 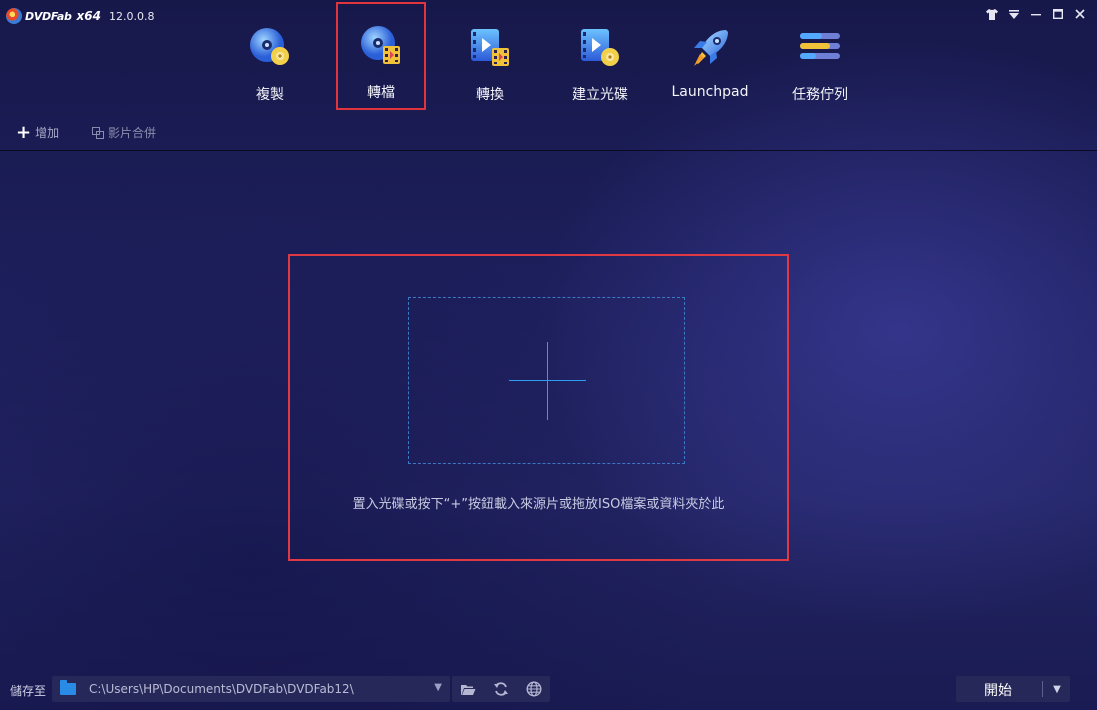 What do you see at coordinates (68, 687) in the screenshot?
I see `folder-icon` at bounding box center [68, 687].